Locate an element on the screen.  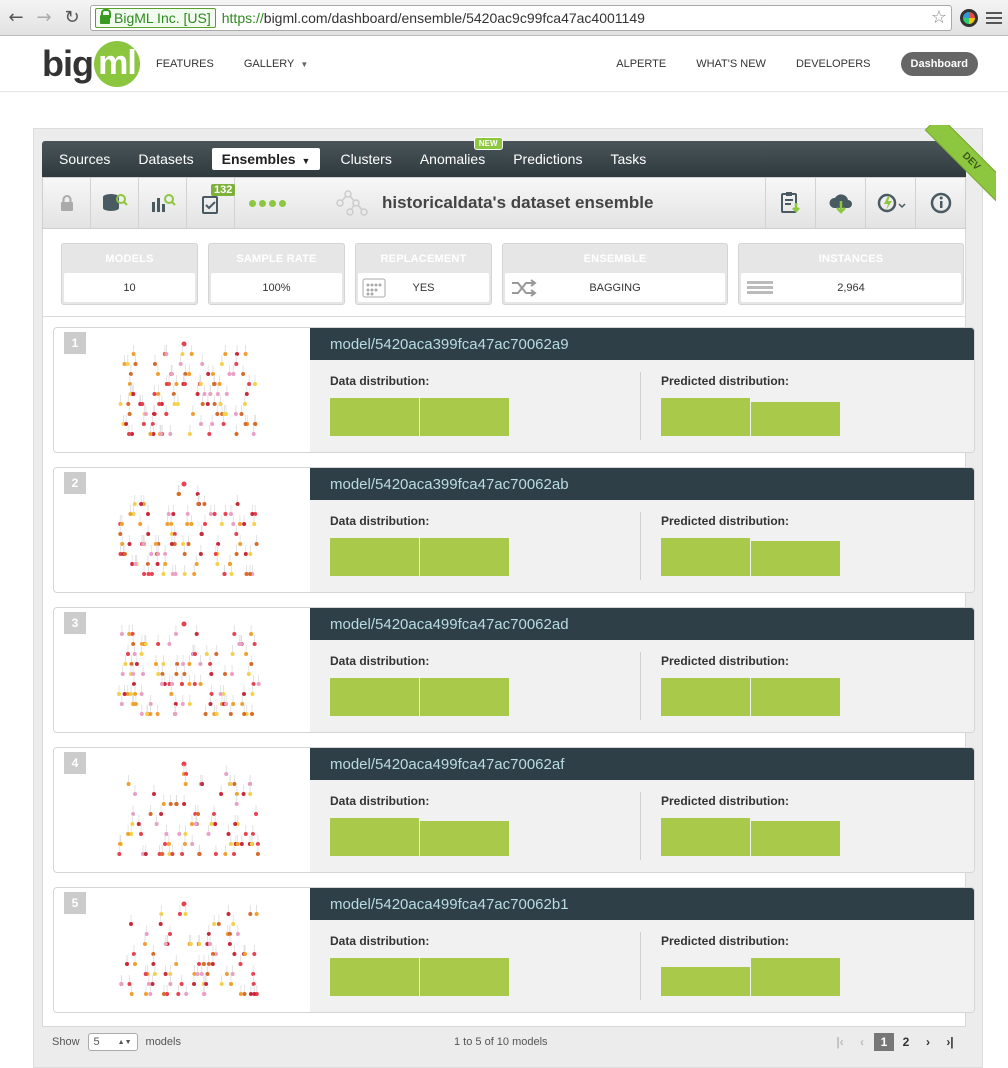
bookmark-star-icon: ☆ is located at coordinates (939, 17).